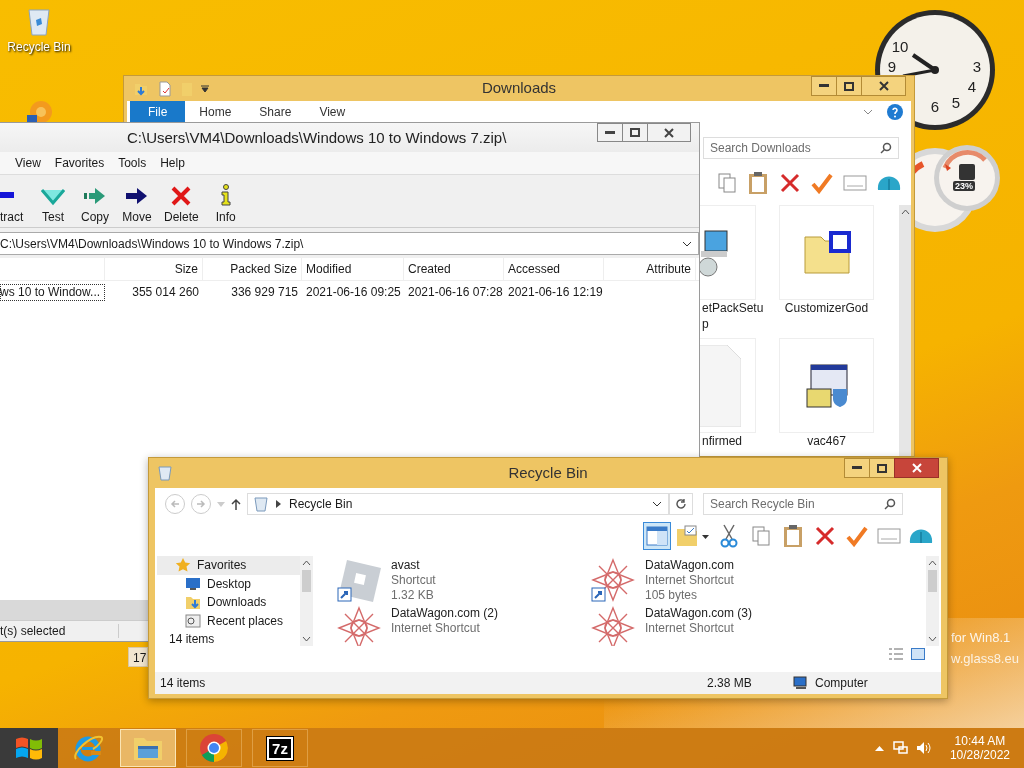 Image resolution: width=1024 pixels, height=768 pixels. What do you see at coordinates (95, 201) in the screenshot?
I see `toolbar-button: Copy` at bounding box center [95, 201].